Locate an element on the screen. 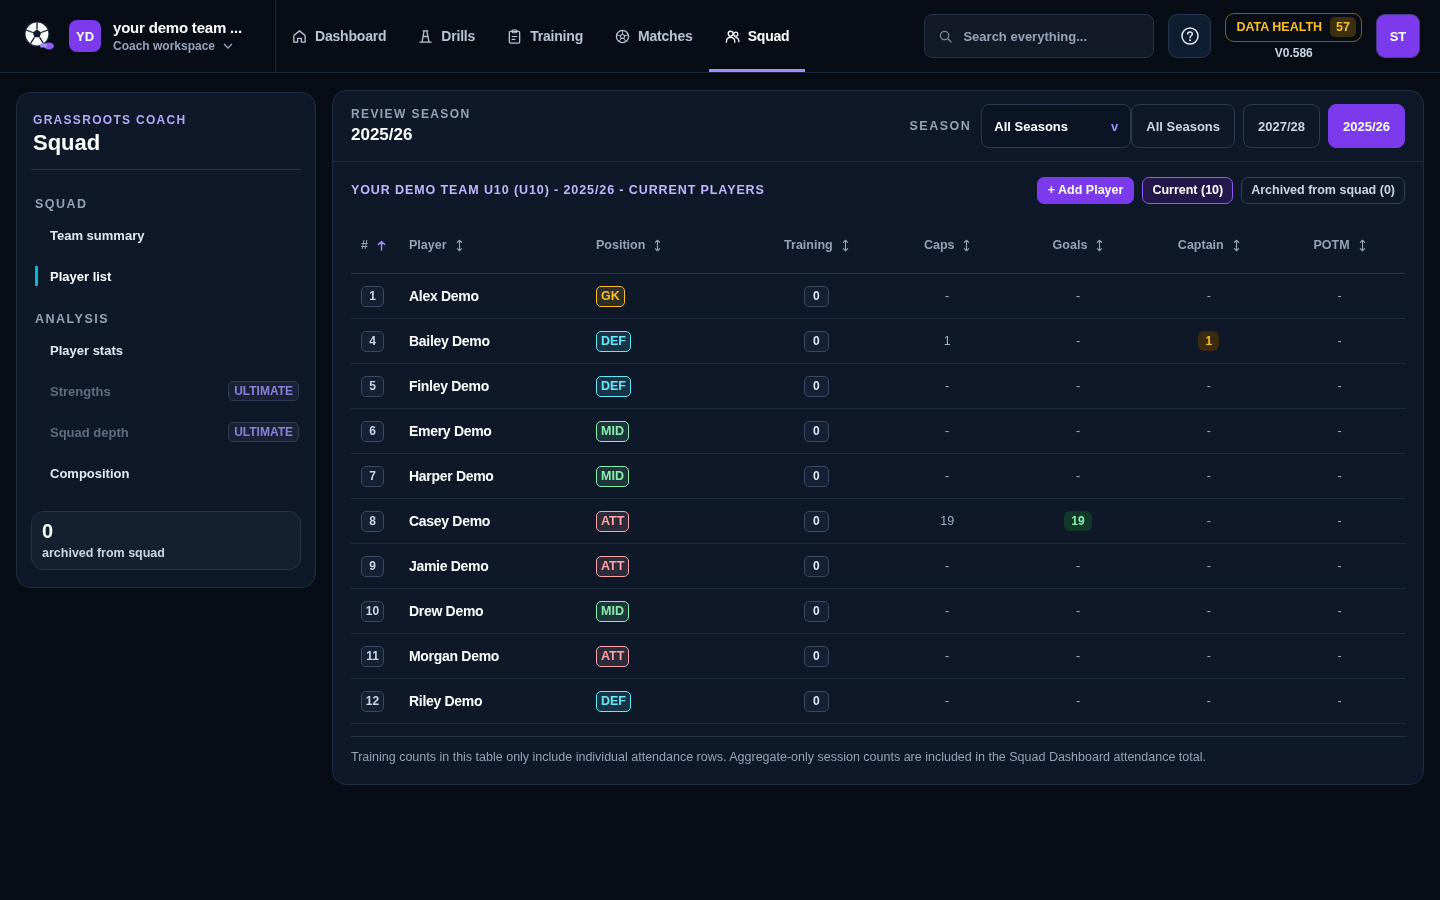 This screenshot has width=1440, height=900. jersey-number: 12 is located at coordinates (372, 701).